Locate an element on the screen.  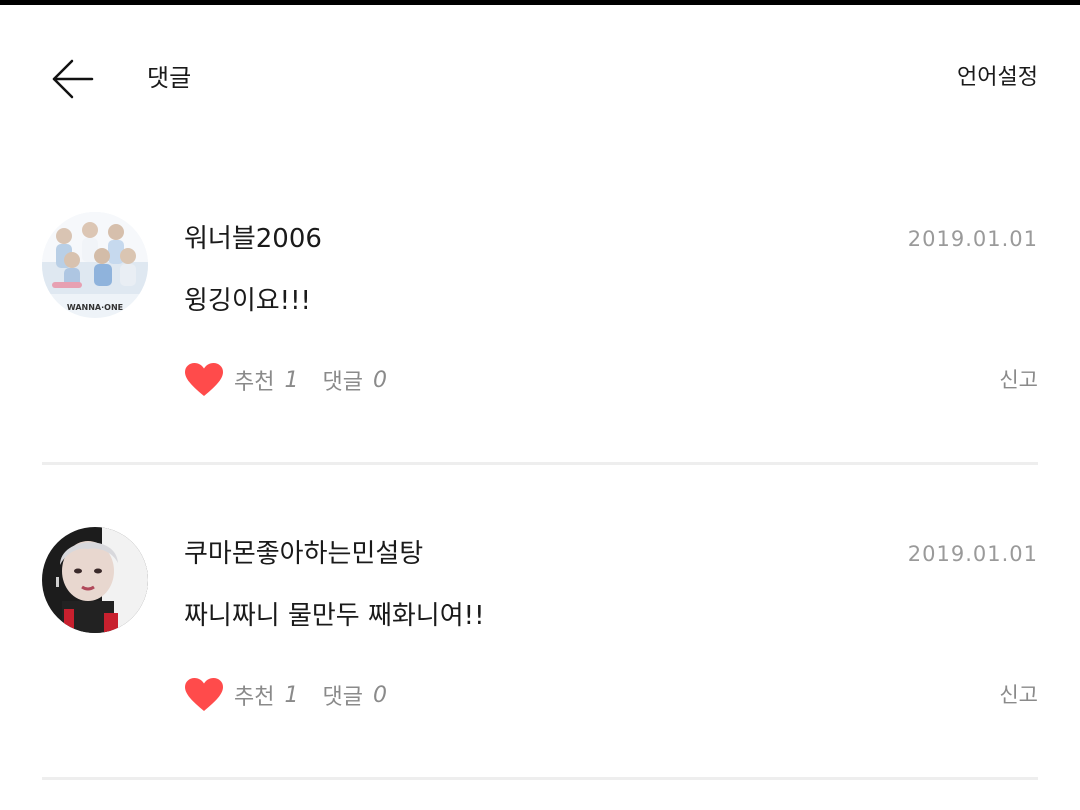
comment-username: 워너블2006 is located at coordinates (253, 239).